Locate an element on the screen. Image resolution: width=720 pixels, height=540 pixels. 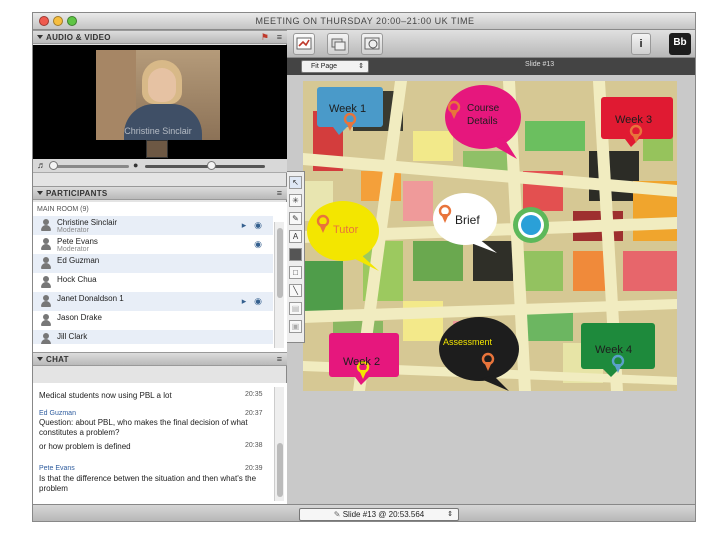
chat-time: 20:39 is located at coordinates (254, 468).